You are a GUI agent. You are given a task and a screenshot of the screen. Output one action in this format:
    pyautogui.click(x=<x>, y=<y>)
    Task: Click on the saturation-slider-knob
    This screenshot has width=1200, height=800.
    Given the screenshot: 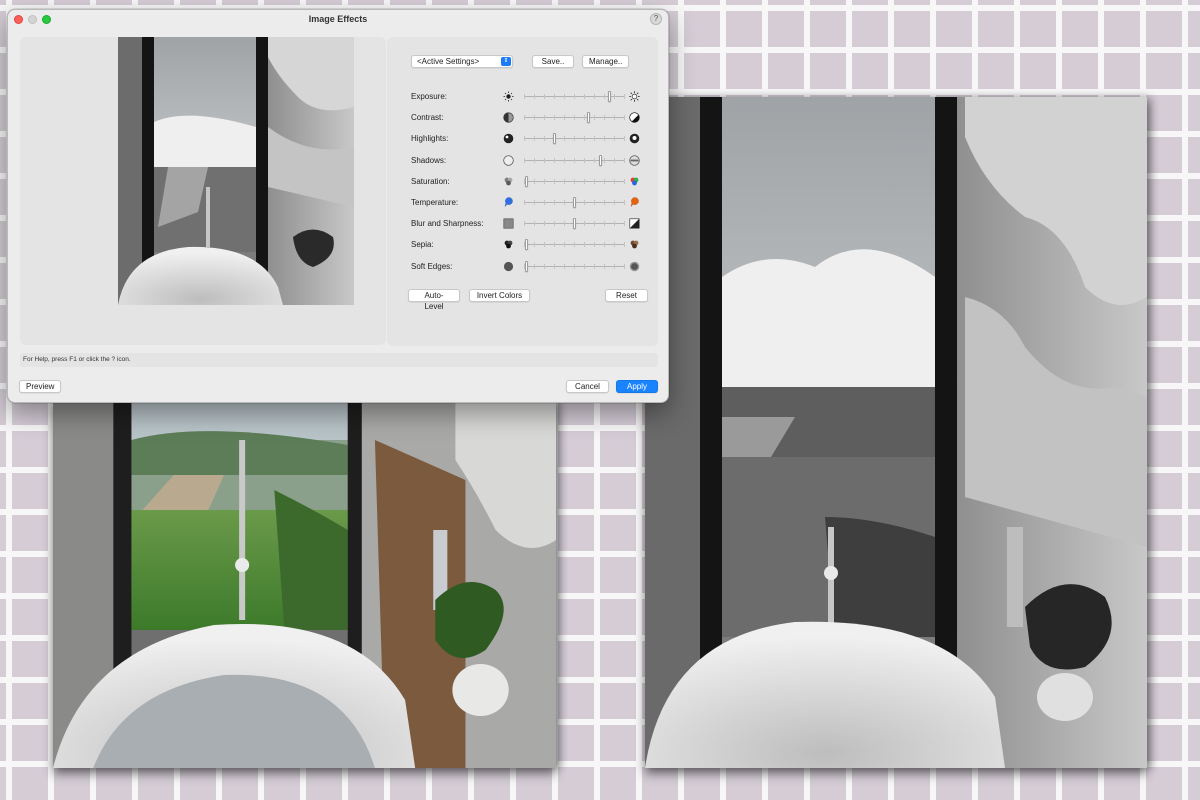 What is the action you would take?
    pyautogui.click(x=526, y=181)
    